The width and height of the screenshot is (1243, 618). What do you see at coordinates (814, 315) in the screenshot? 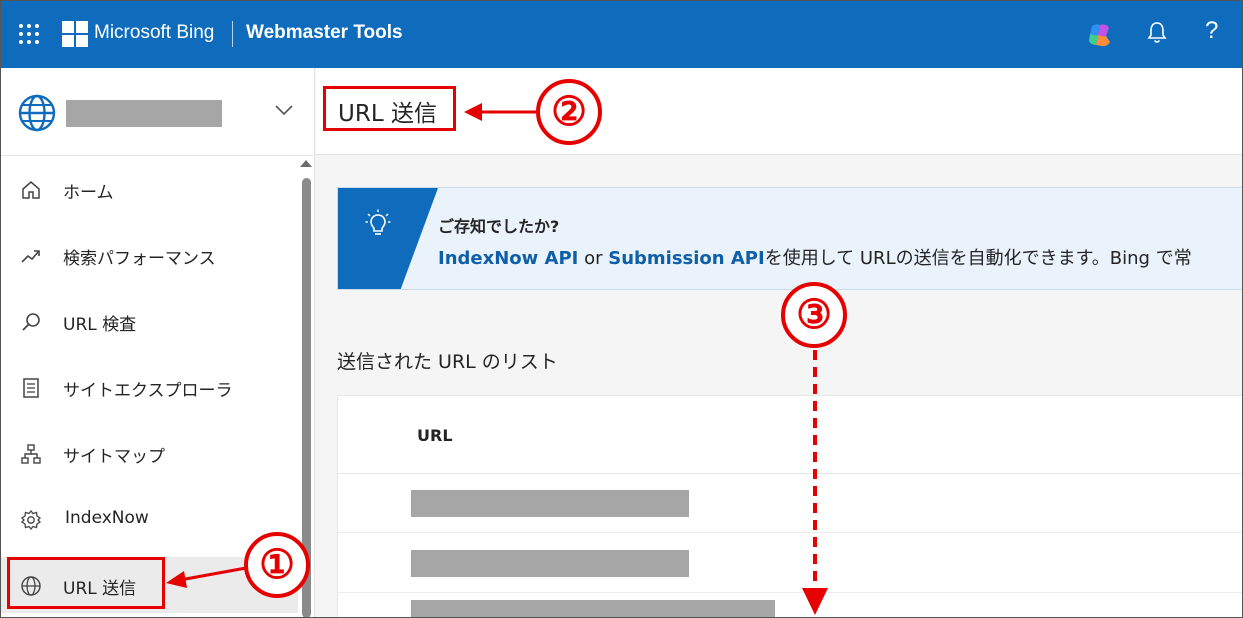
I see `annotation-marker-3: ③` at bounding box center [814, 315].